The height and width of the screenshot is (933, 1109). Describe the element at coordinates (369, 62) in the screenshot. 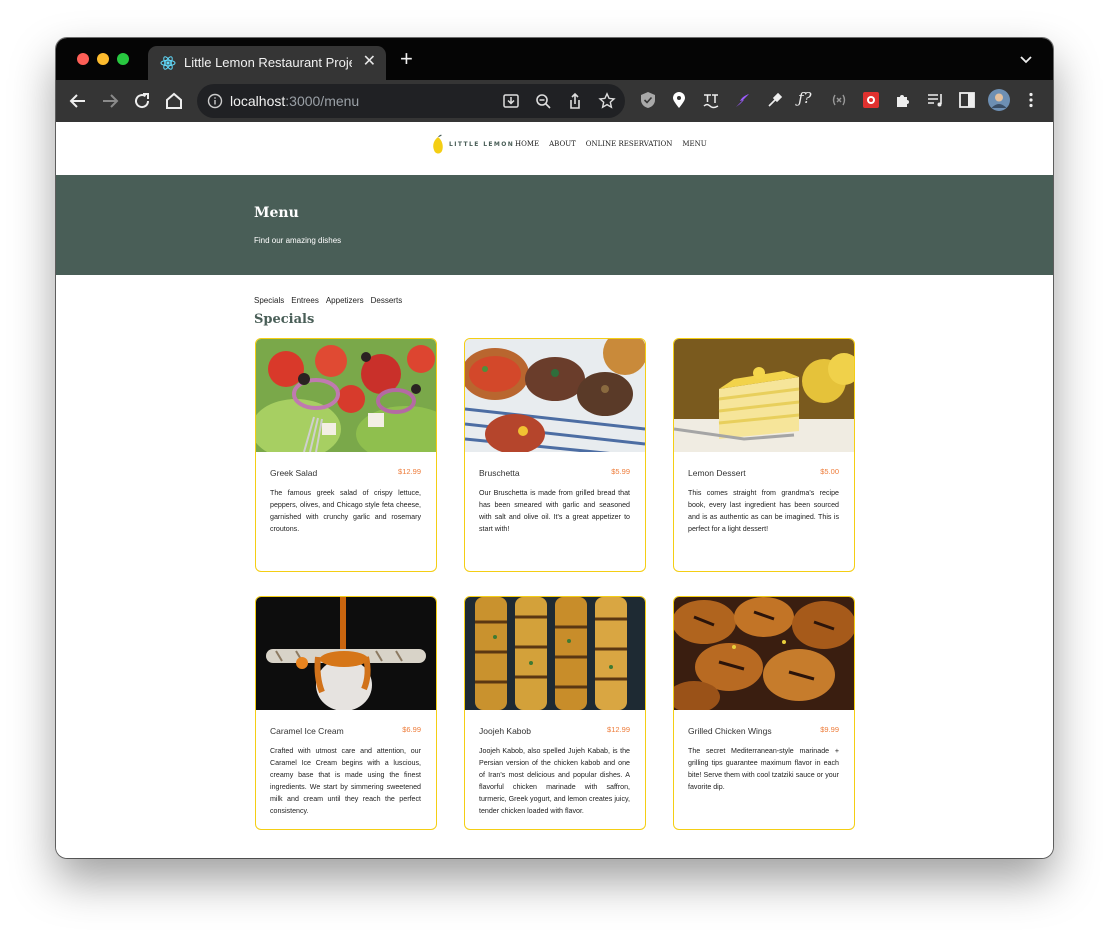

I see `tab-close-icon: ✕` at that location.